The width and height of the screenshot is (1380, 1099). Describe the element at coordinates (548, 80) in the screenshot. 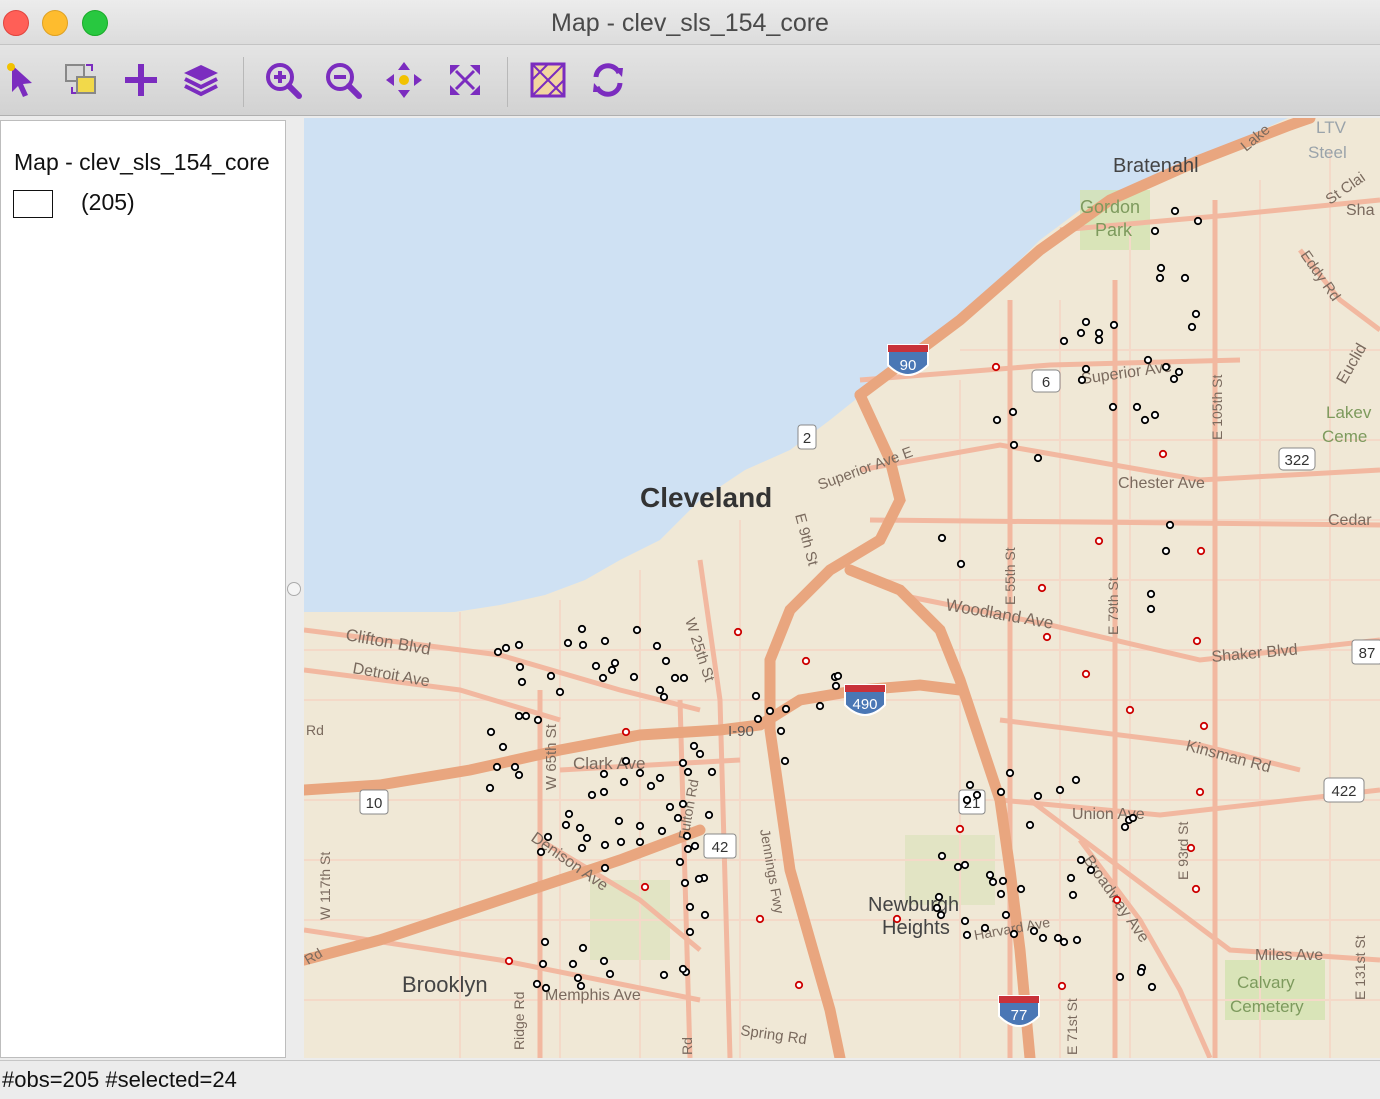

I see `basemap-button` at that location.